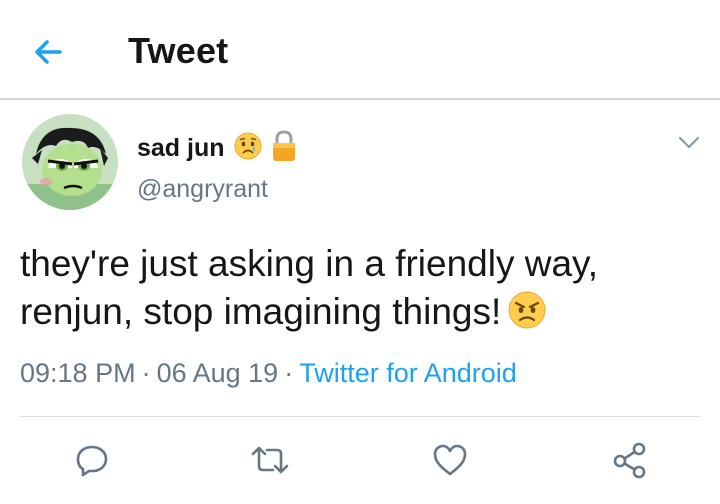  I want to click on retweet-icon, so click(270, 460).